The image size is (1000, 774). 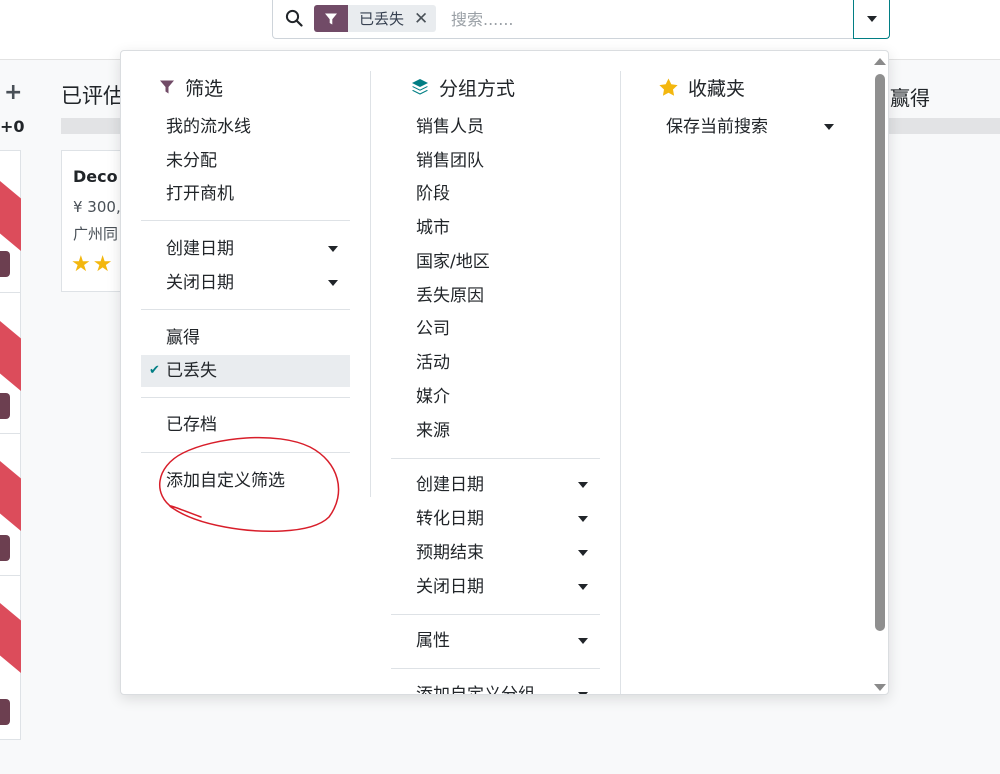 I want to click on column-title-won: 赢得, so click(x=910, y=96).